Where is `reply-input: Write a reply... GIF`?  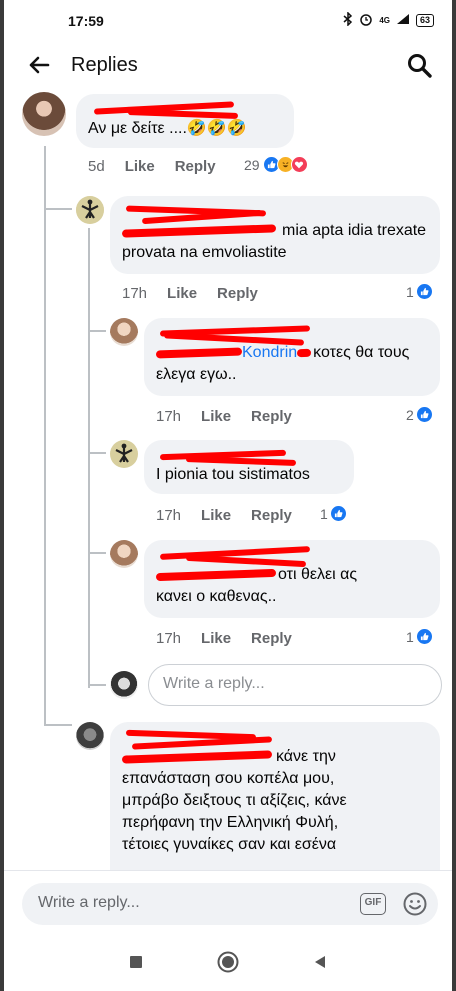 reply-input: Write a reply... GIF is located at coordinates (230, 904).